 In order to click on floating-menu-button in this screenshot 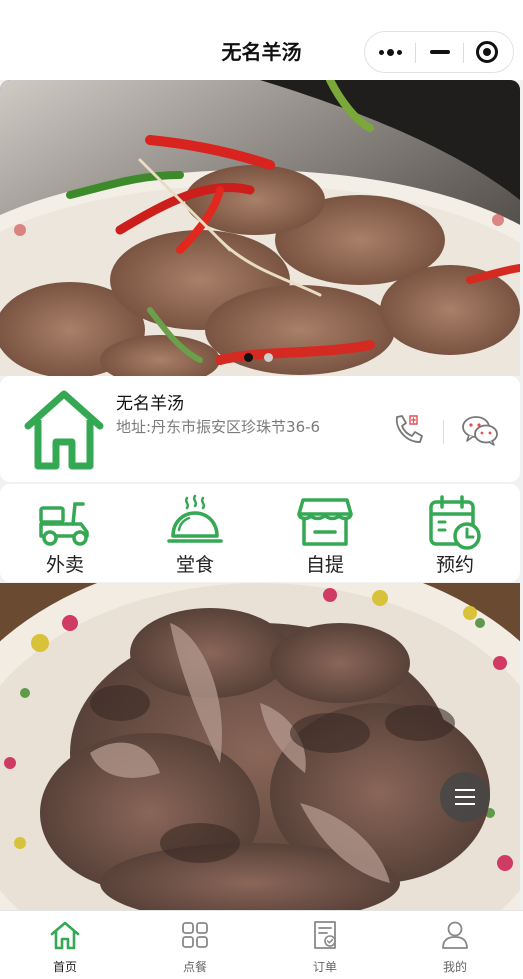, I will do `click(465, 797)`.